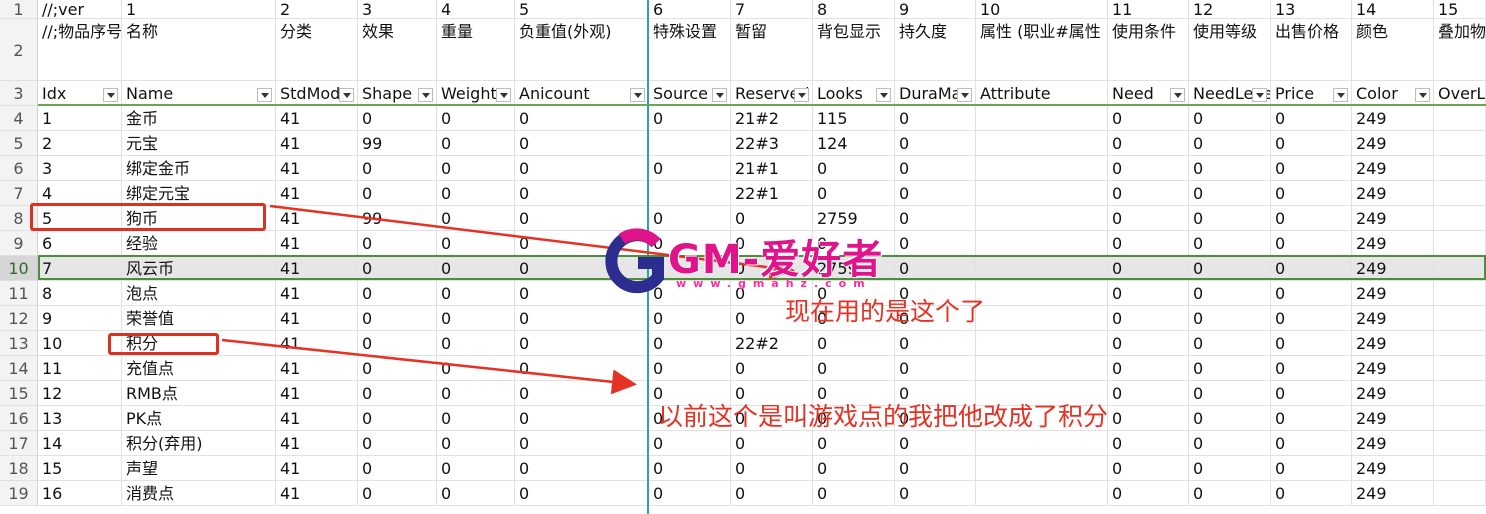 The height and width of the screenshot is (514, 1486). What do you see at coordinates (80, 393) in the screenshot?
I see `table-cell: 12` at bounding box center [80, 393].